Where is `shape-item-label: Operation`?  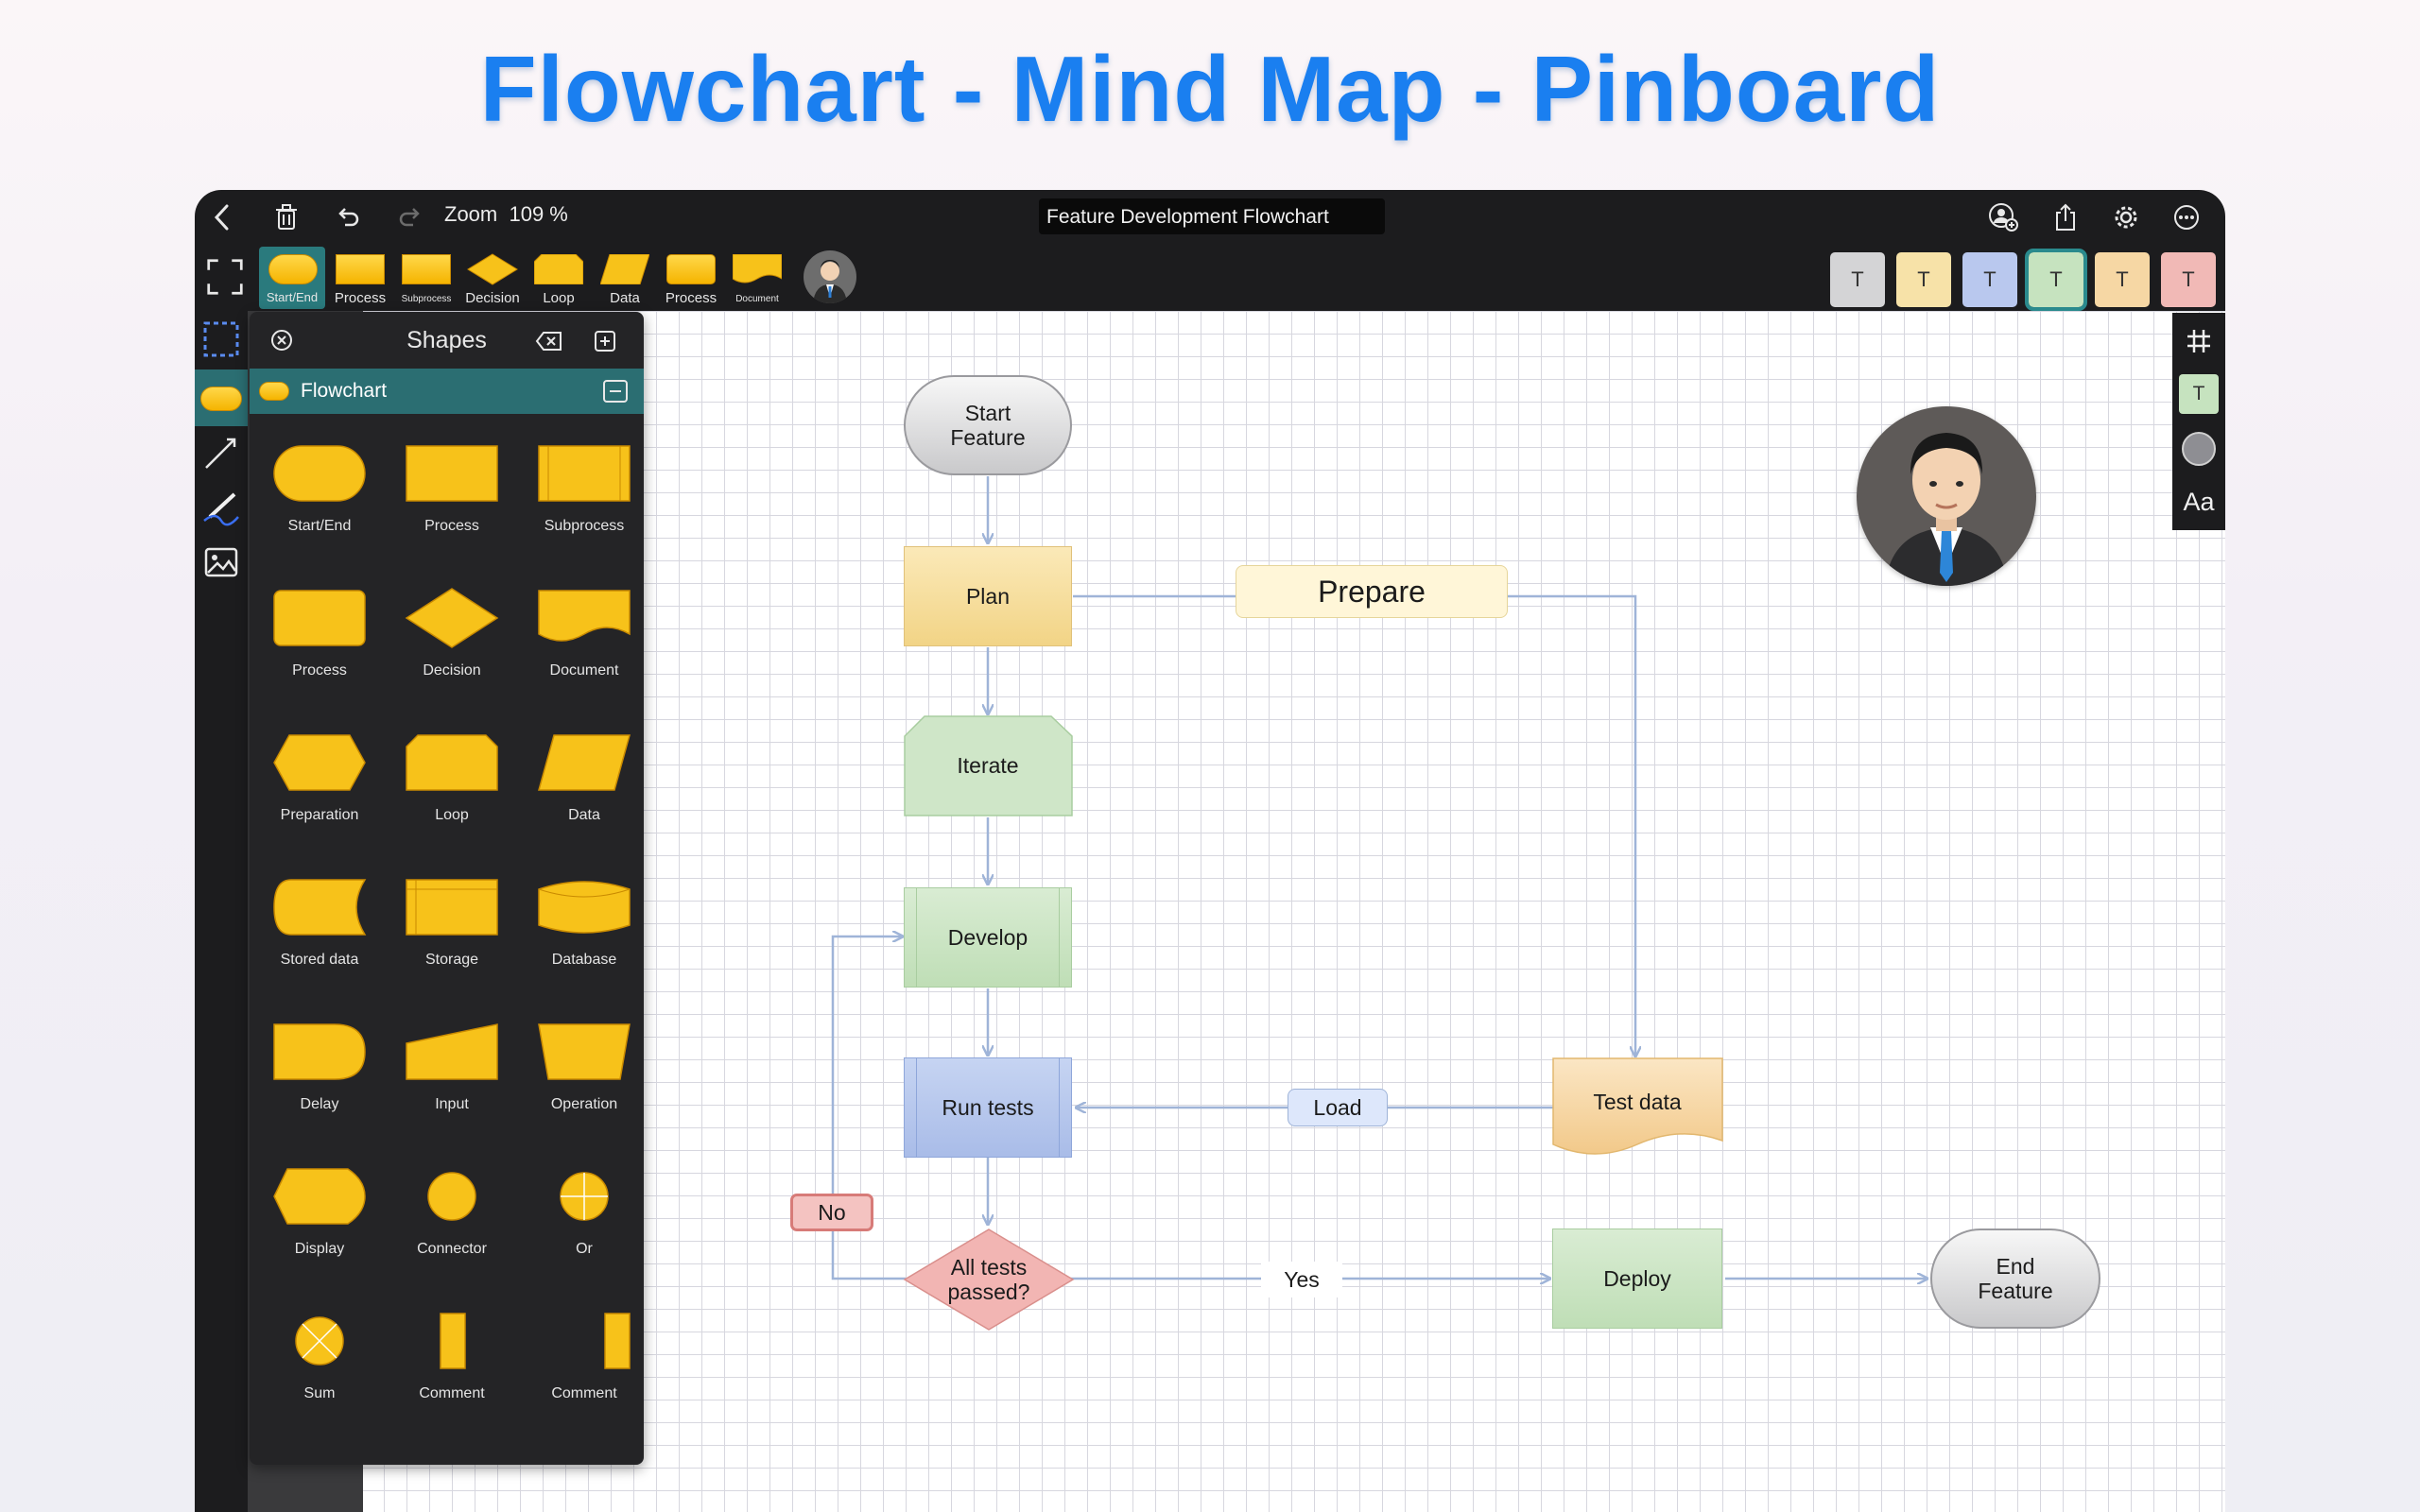 shape-item-label: Operation is located at coordinates (584, 1104).